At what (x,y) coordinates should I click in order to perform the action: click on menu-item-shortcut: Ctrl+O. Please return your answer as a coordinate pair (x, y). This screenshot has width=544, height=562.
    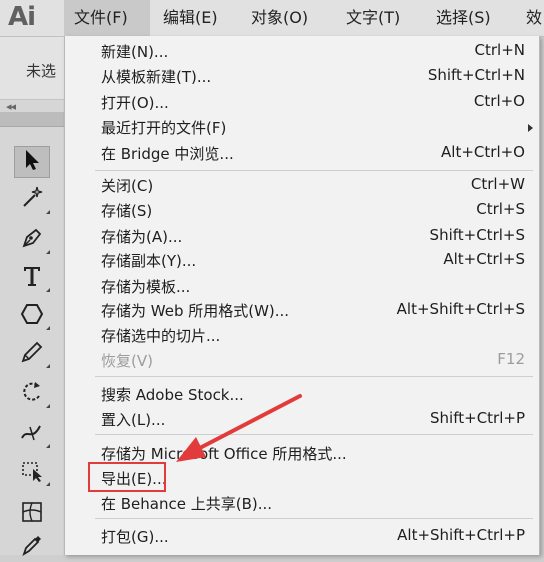
    Looking at the image, I should click on (499, 101).